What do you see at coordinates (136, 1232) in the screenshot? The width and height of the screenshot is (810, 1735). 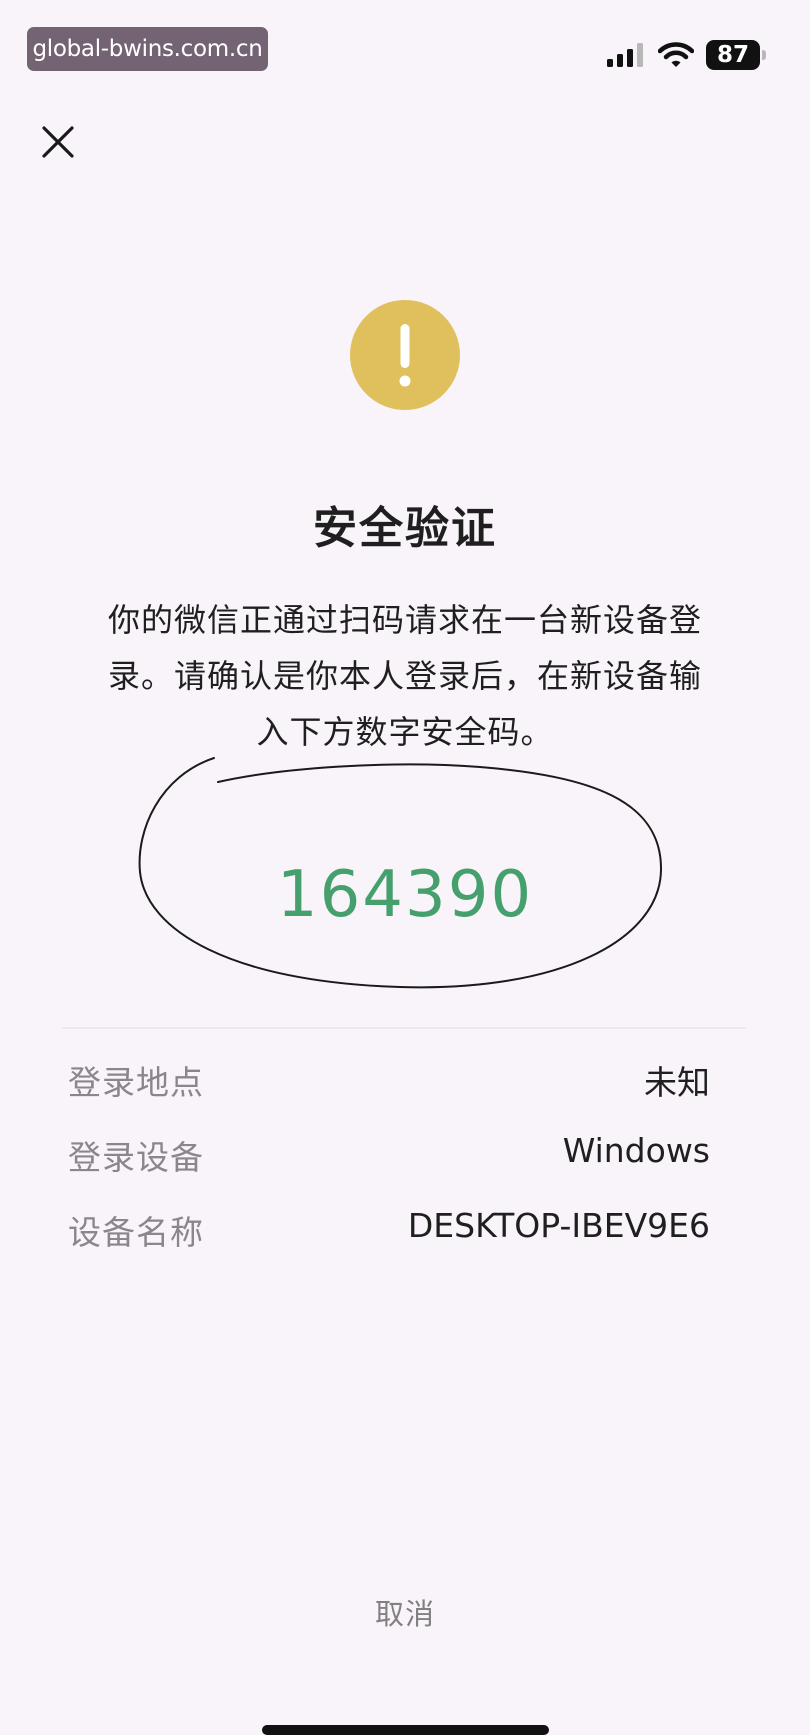 I see `info-label: 设备名称` at bounding box center [136, 1232].